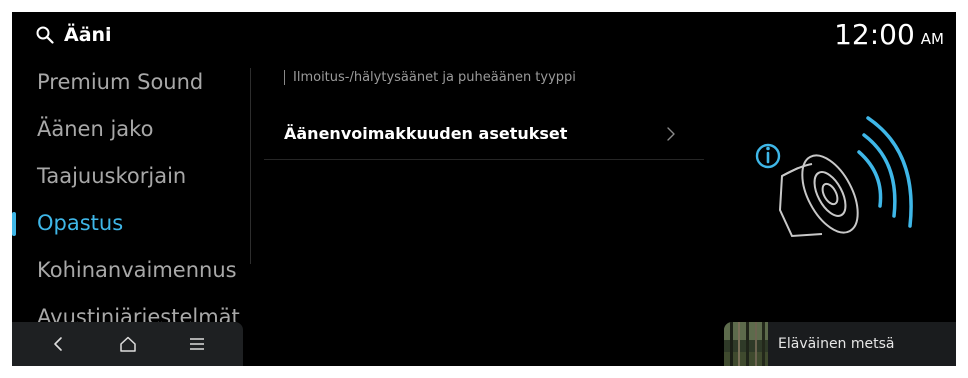 The height and width of the screenshot is (378, 968). I want to click on list-item-volume-settings: Äänenvoimakkuuden asetukset, so click(484, 134).